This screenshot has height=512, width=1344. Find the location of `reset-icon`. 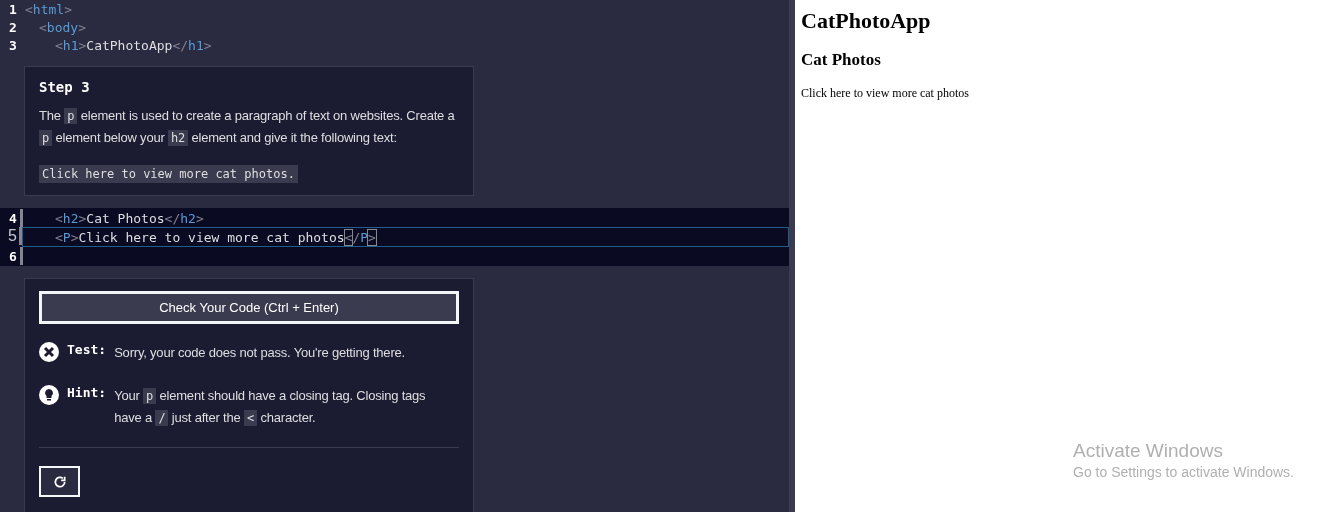

reset-icon is located at coordinates (59, 481).